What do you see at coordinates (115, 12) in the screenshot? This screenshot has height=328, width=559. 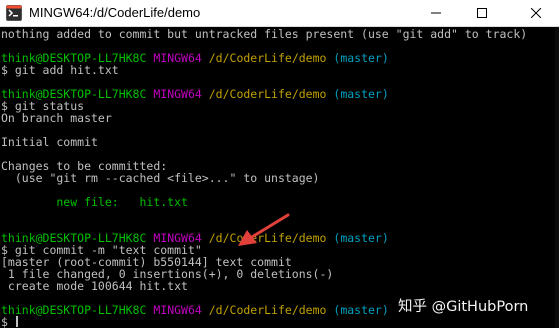 I see `window-title: MINGW64:/d/CoderLife/demo` at bounding box center [115, 12].